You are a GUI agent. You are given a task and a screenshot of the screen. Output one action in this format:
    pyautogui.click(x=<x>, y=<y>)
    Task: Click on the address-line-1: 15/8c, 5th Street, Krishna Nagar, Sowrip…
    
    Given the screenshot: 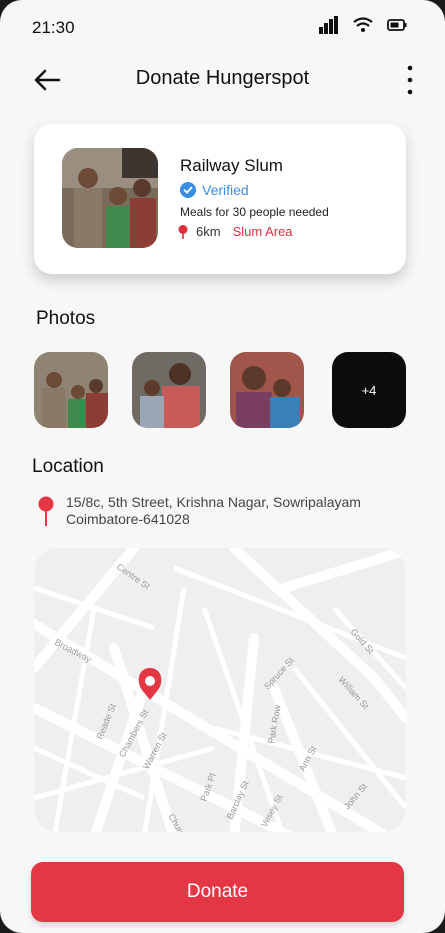 What is the action you would take?
    pyautogui.click(x=213, y=502)
    